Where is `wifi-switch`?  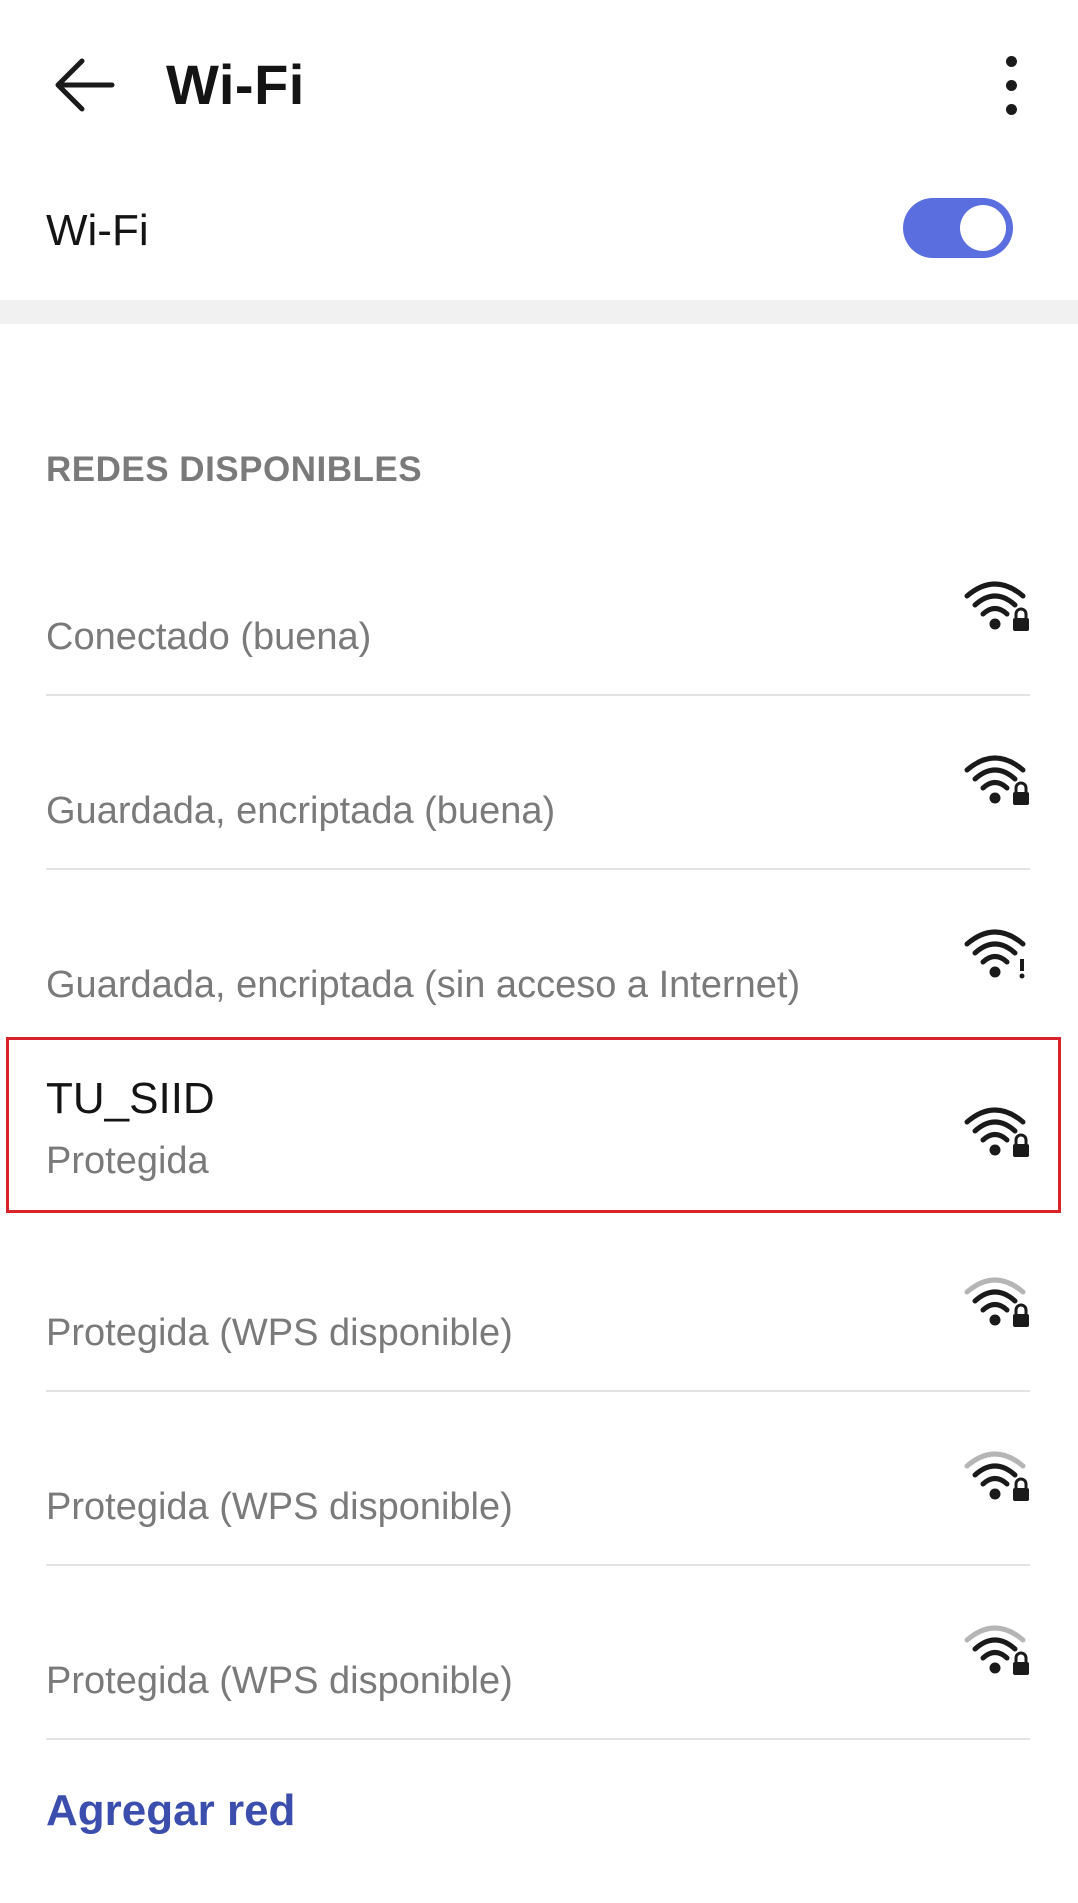
wifi-switch is located at coordinates (958, 228).